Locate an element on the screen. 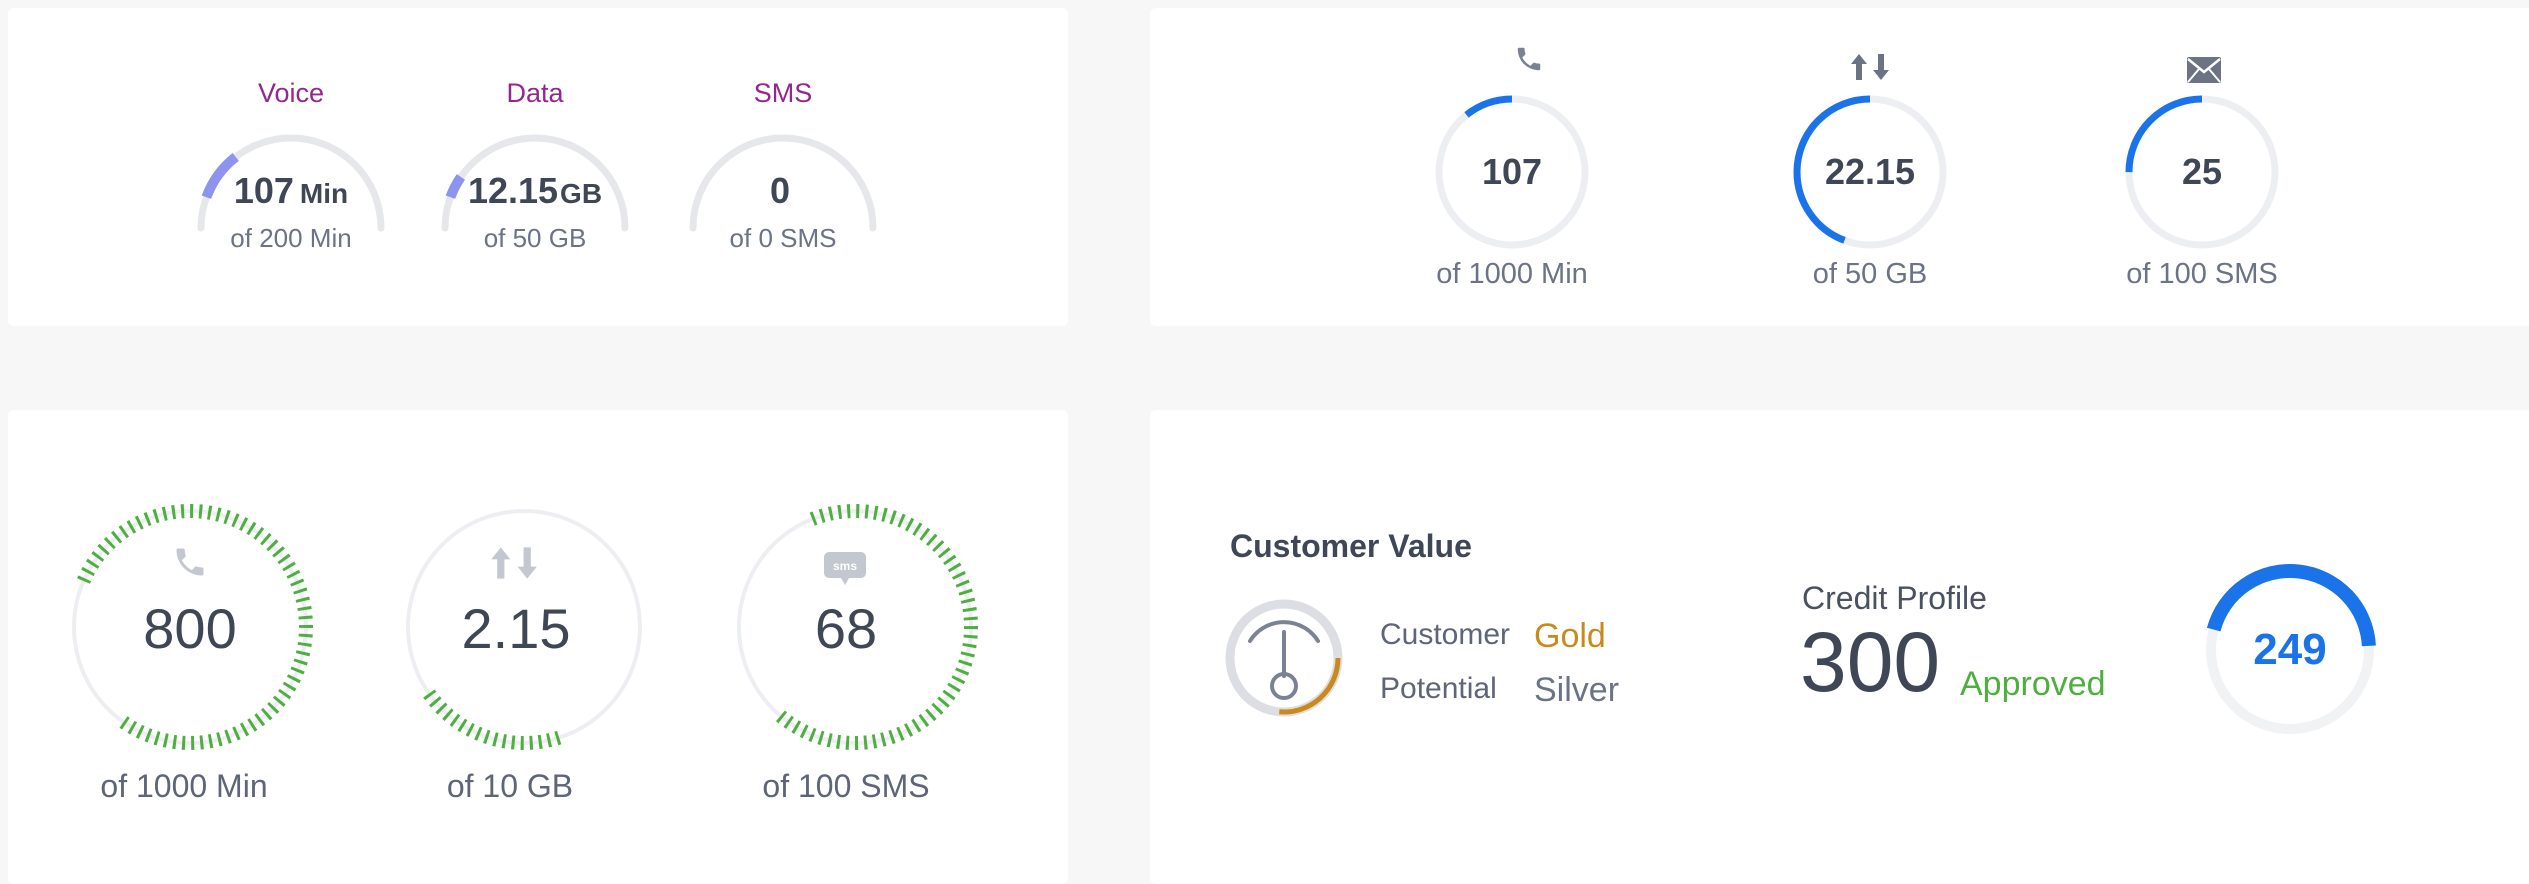 The height and width of the screenshot is (884, 2529). data-ring-value: 22.15 is located at coordinates (1870, 171).